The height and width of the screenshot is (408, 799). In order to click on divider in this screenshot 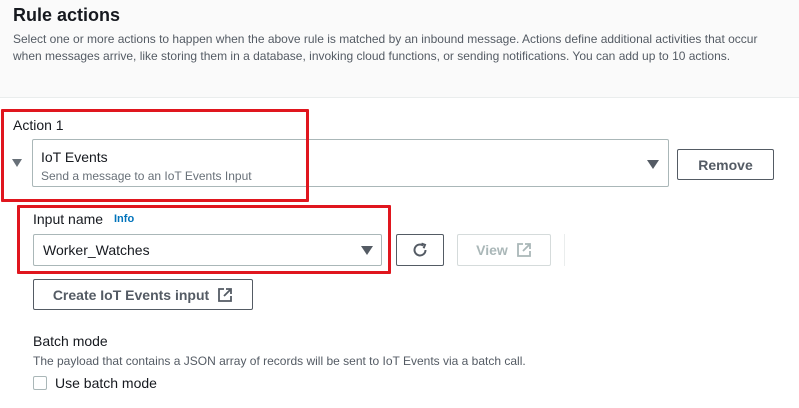, I will do `click(564, 250)`.